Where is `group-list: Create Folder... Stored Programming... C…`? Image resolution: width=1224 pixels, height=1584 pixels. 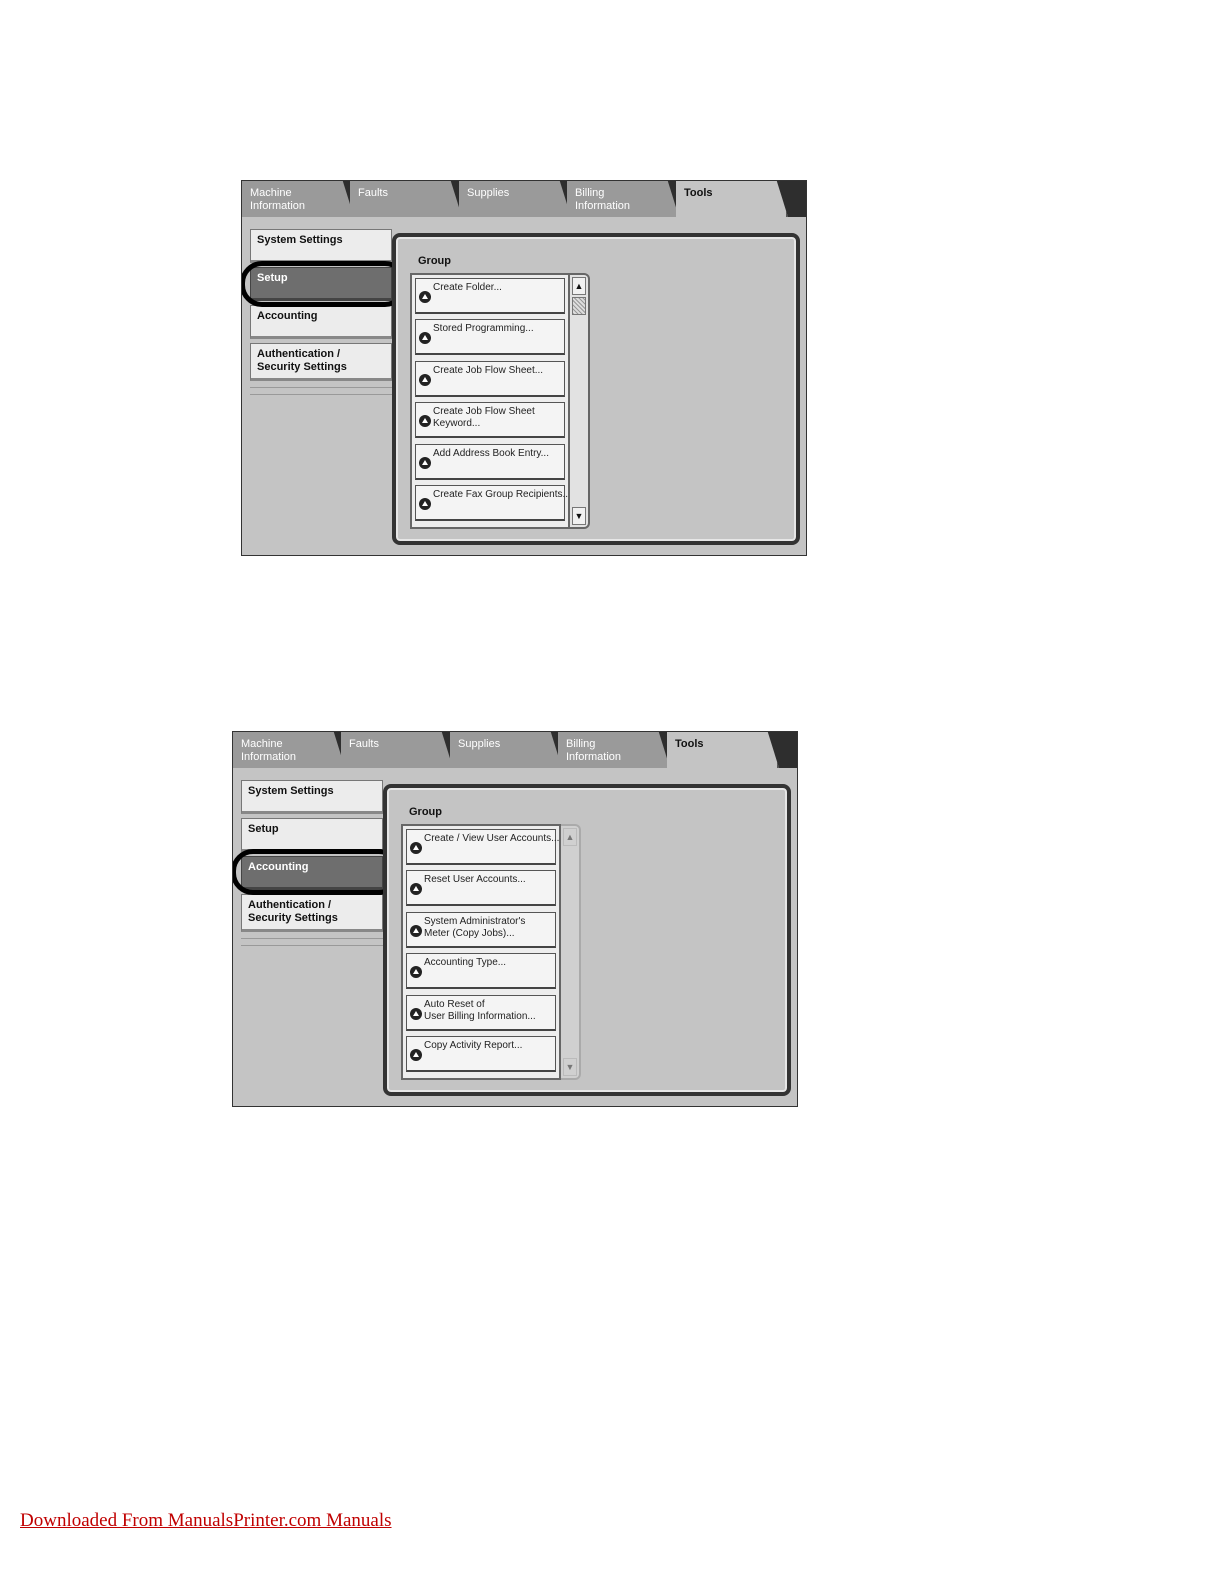 group-list: Create Folder... Stored Programming... C… is located at coordinates (490, 401).